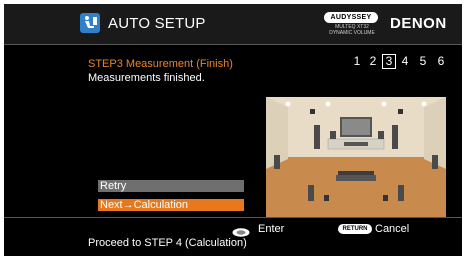 This screenshot has width=466, height=260. I want to click on auto-setup-icon, so click(90, 23).